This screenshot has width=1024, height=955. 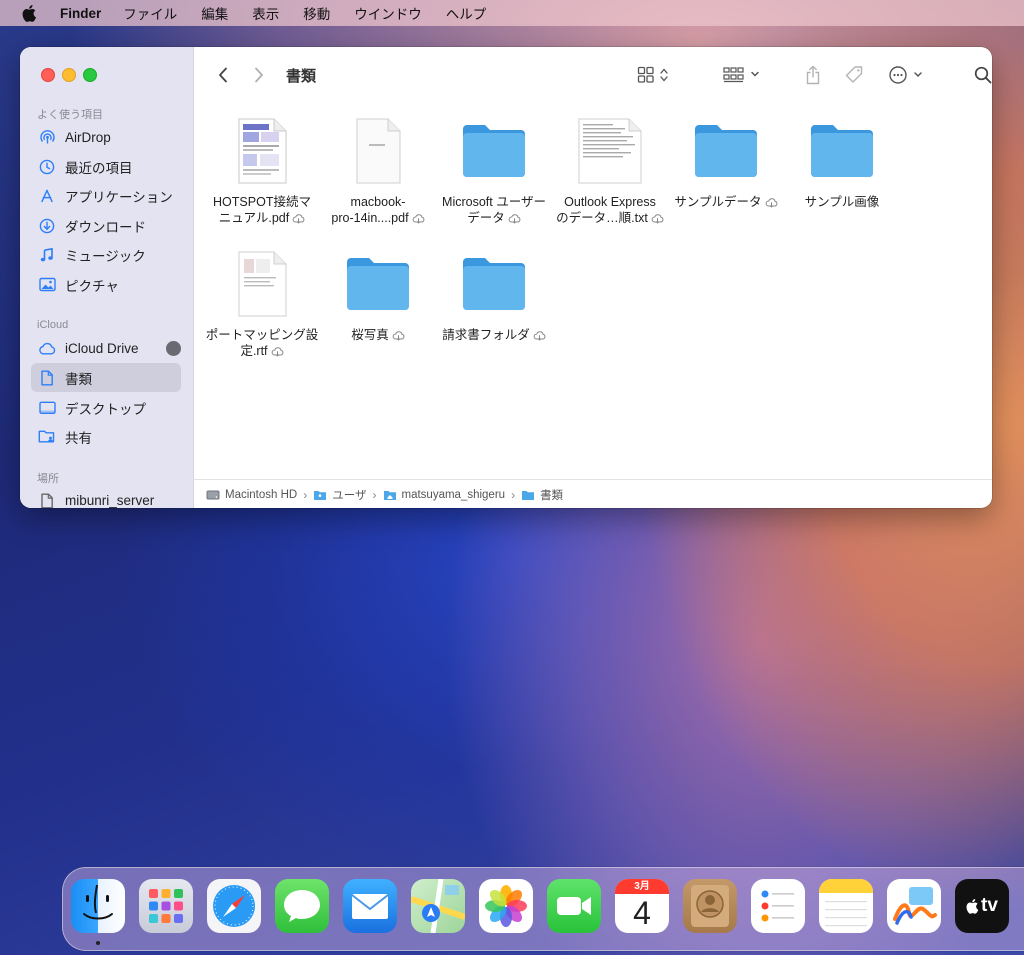 What do you see at coordinates (642, 913) in the screenshot?
I see `calendar-day: 4` at bounding box center [642, 913].